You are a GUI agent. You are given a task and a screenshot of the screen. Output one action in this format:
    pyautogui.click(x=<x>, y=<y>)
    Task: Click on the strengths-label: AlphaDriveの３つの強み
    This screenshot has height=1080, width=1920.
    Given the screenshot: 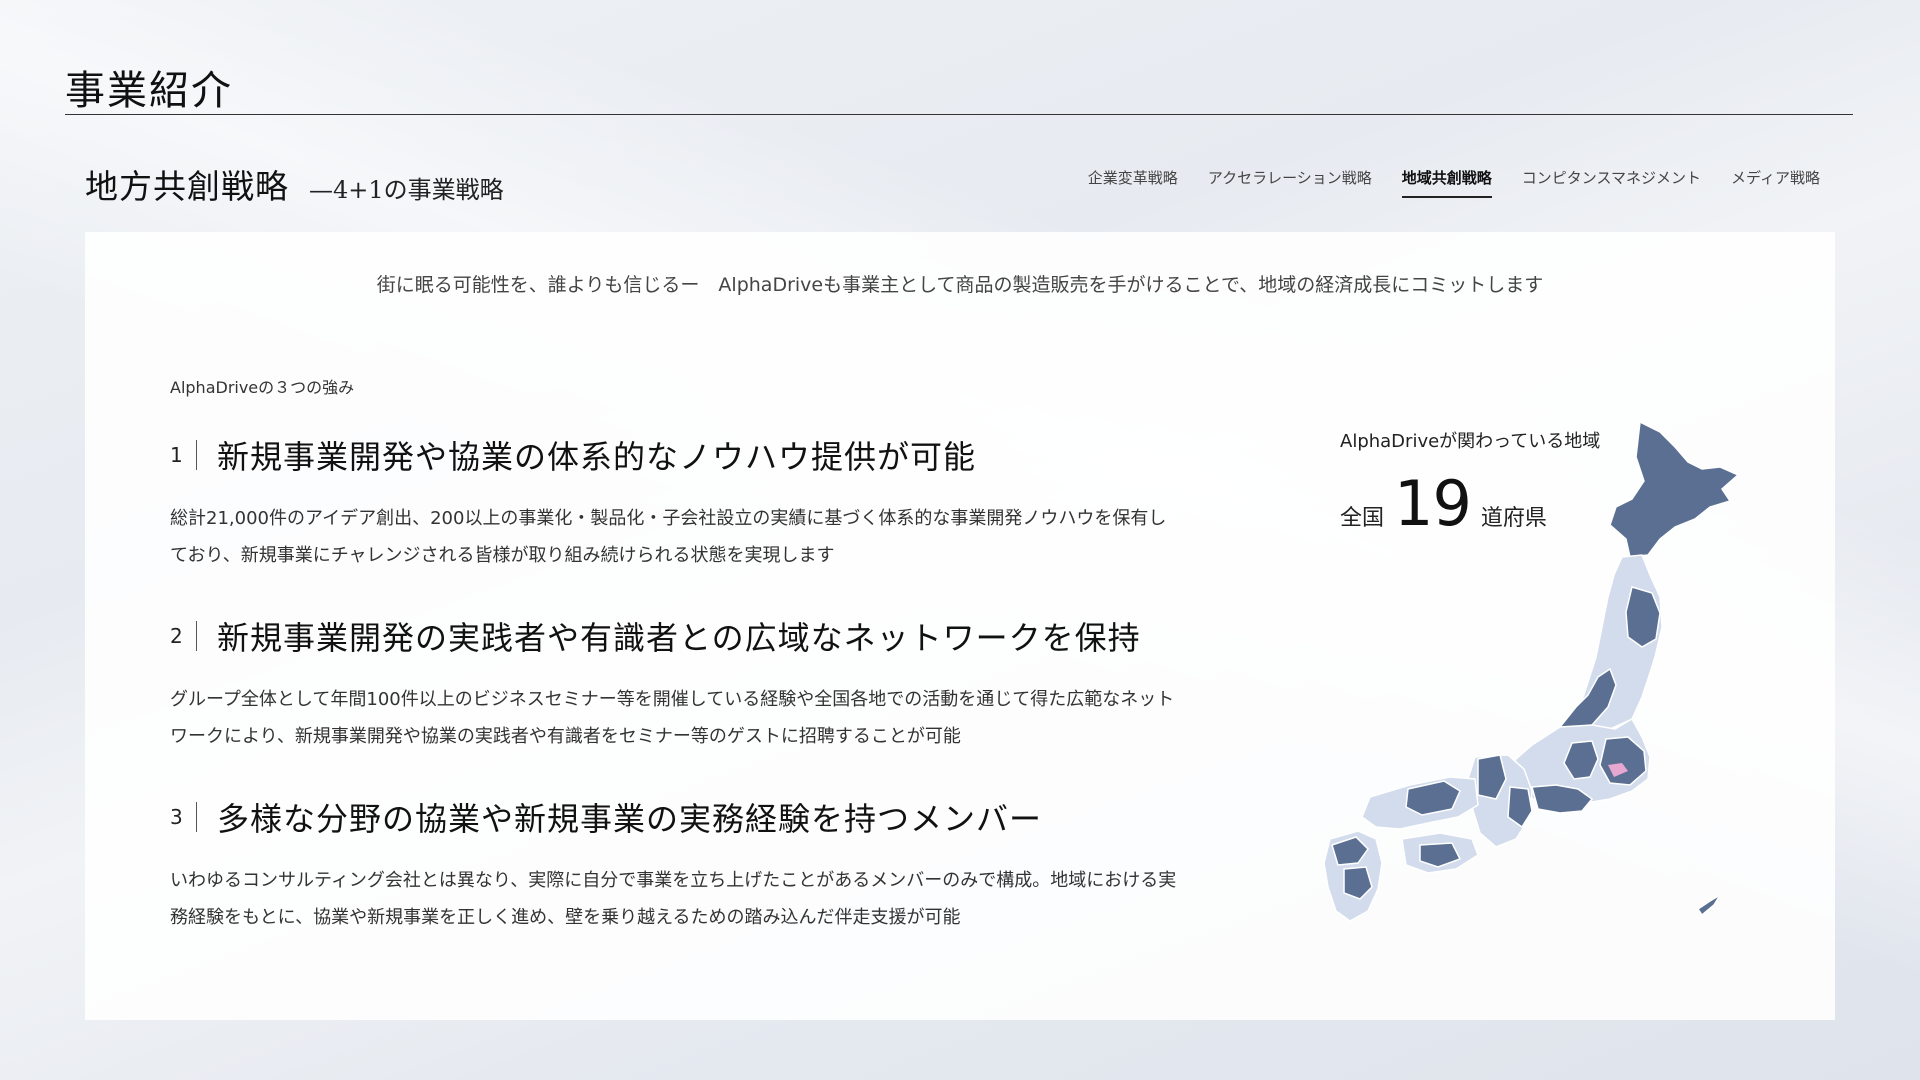 What is the action you would take?
    pyautogui.click(x=262, y=387)
    